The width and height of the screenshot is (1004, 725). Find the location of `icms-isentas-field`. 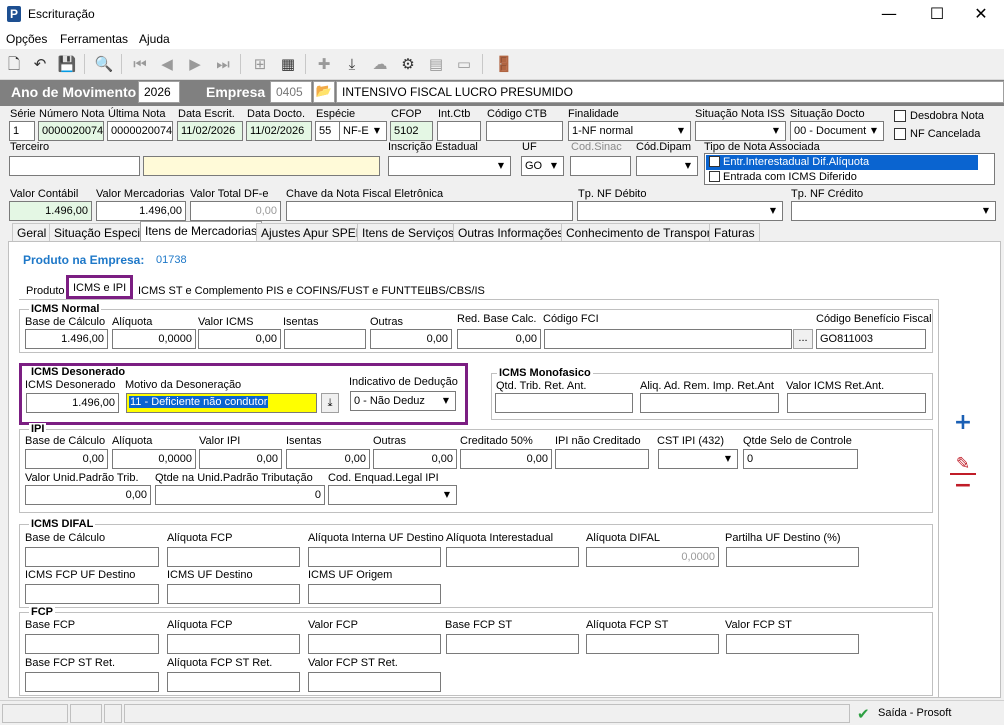

icms-isentas-field is located at coordinates (325, 339).